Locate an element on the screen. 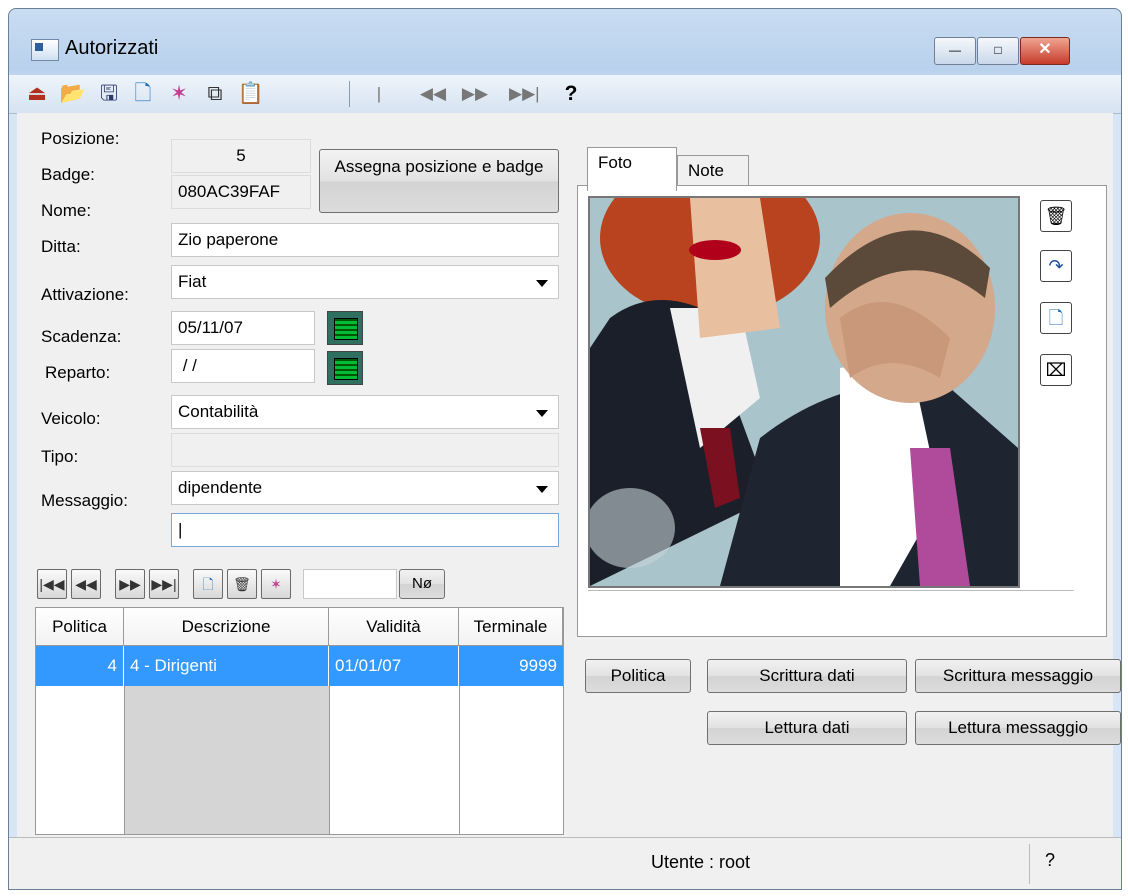 This screenshot has height=896, width=1128. attivazione-label: Attivazione: is located at coordinates (85, 294).